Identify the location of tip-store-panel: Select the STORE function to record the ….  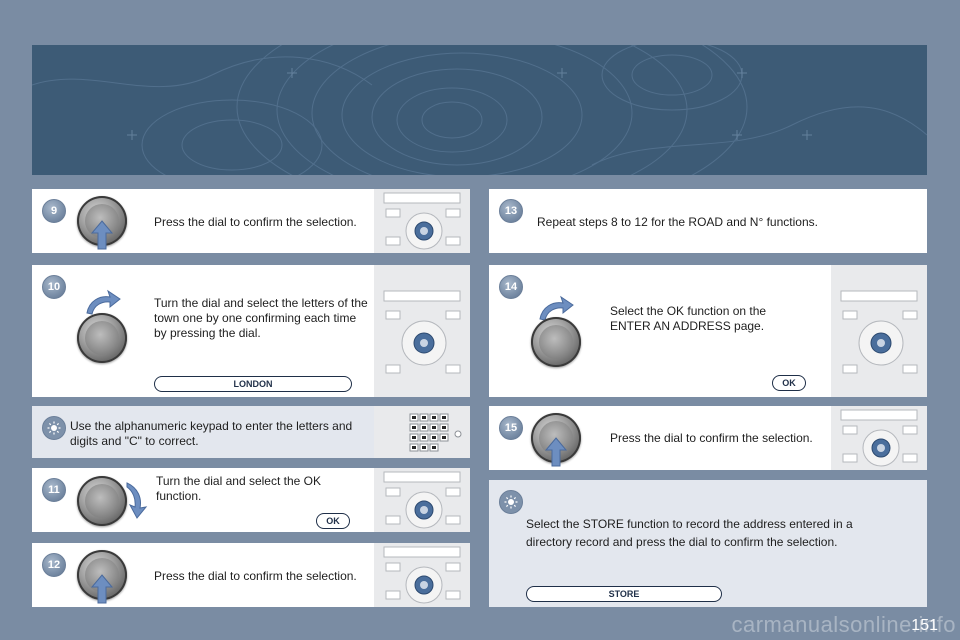
(708, 543).